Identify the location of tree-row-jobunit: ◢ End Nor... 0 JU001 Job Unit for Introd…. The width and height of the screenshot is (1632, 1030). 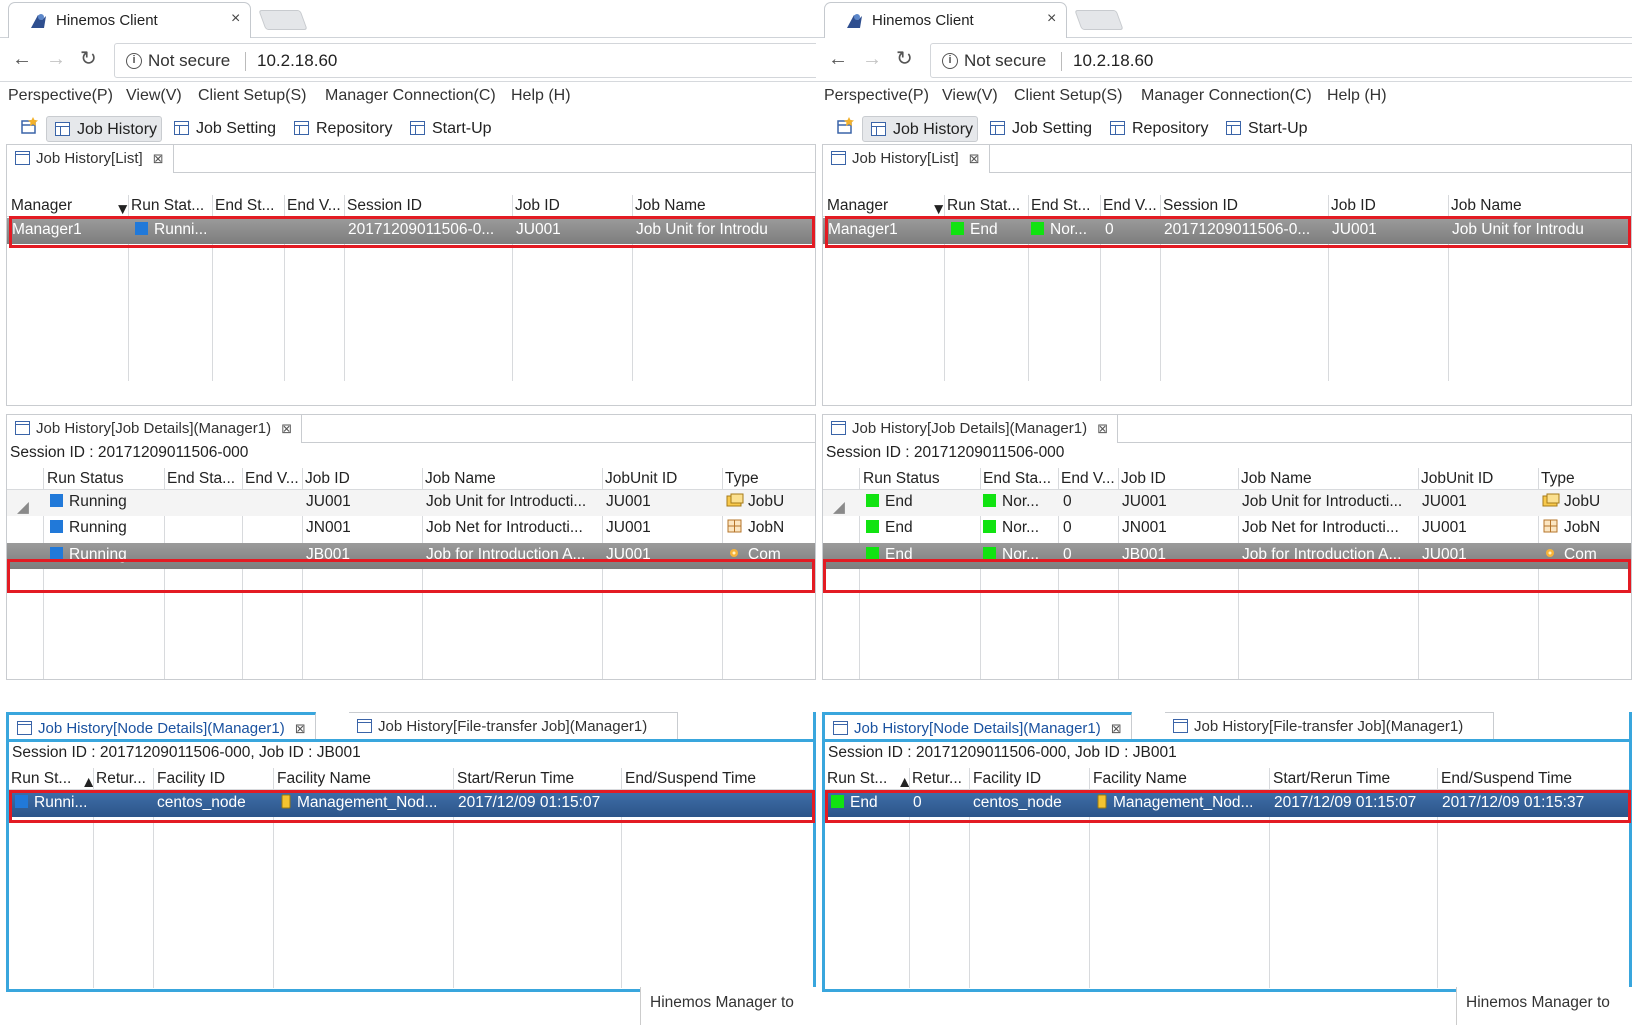
(1227, 503).